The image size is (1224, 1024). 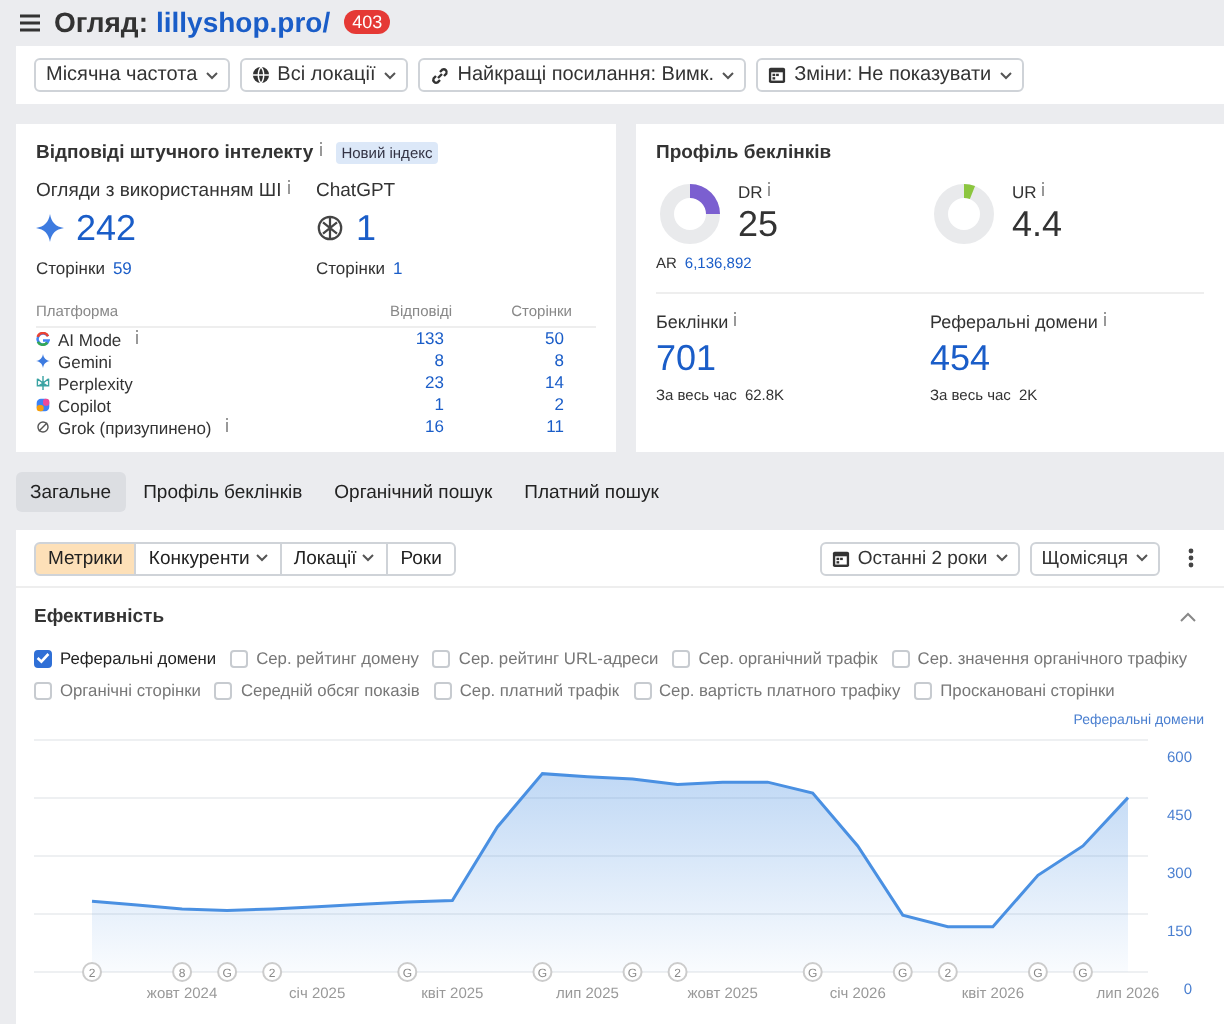 I want to click on answers-count: 23, so click(x=396, y=383).